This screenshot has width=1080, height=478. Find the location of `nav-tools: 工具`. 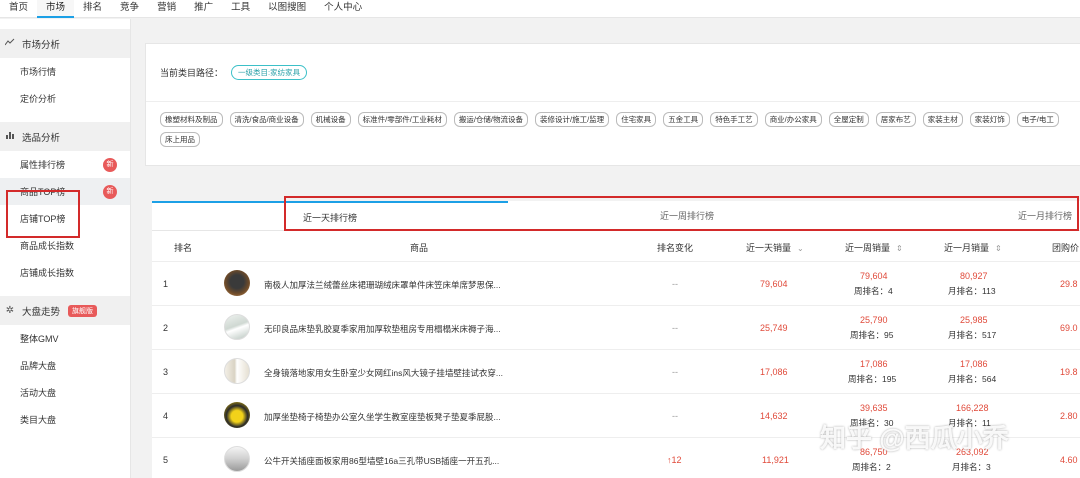

nav-tools: 工具 is located at coordinates (240, 9).